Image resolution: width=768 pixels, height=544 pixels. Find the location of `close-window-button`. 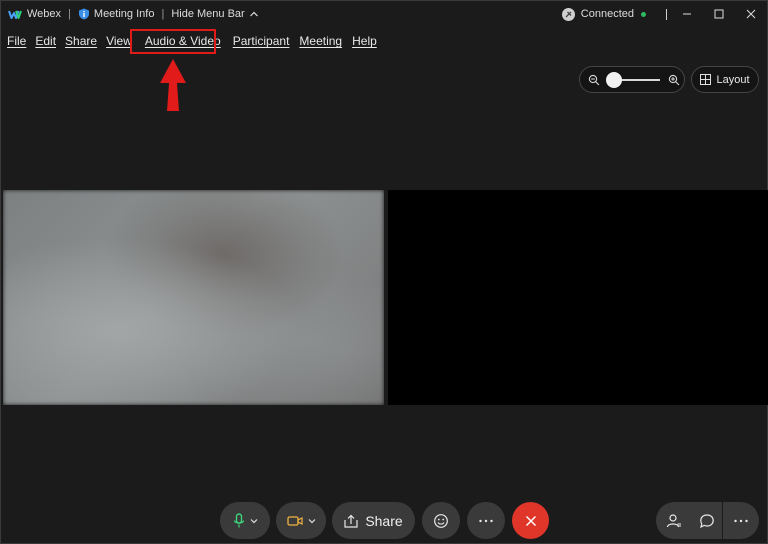

close-window-button is located at coordinates (751, 14).